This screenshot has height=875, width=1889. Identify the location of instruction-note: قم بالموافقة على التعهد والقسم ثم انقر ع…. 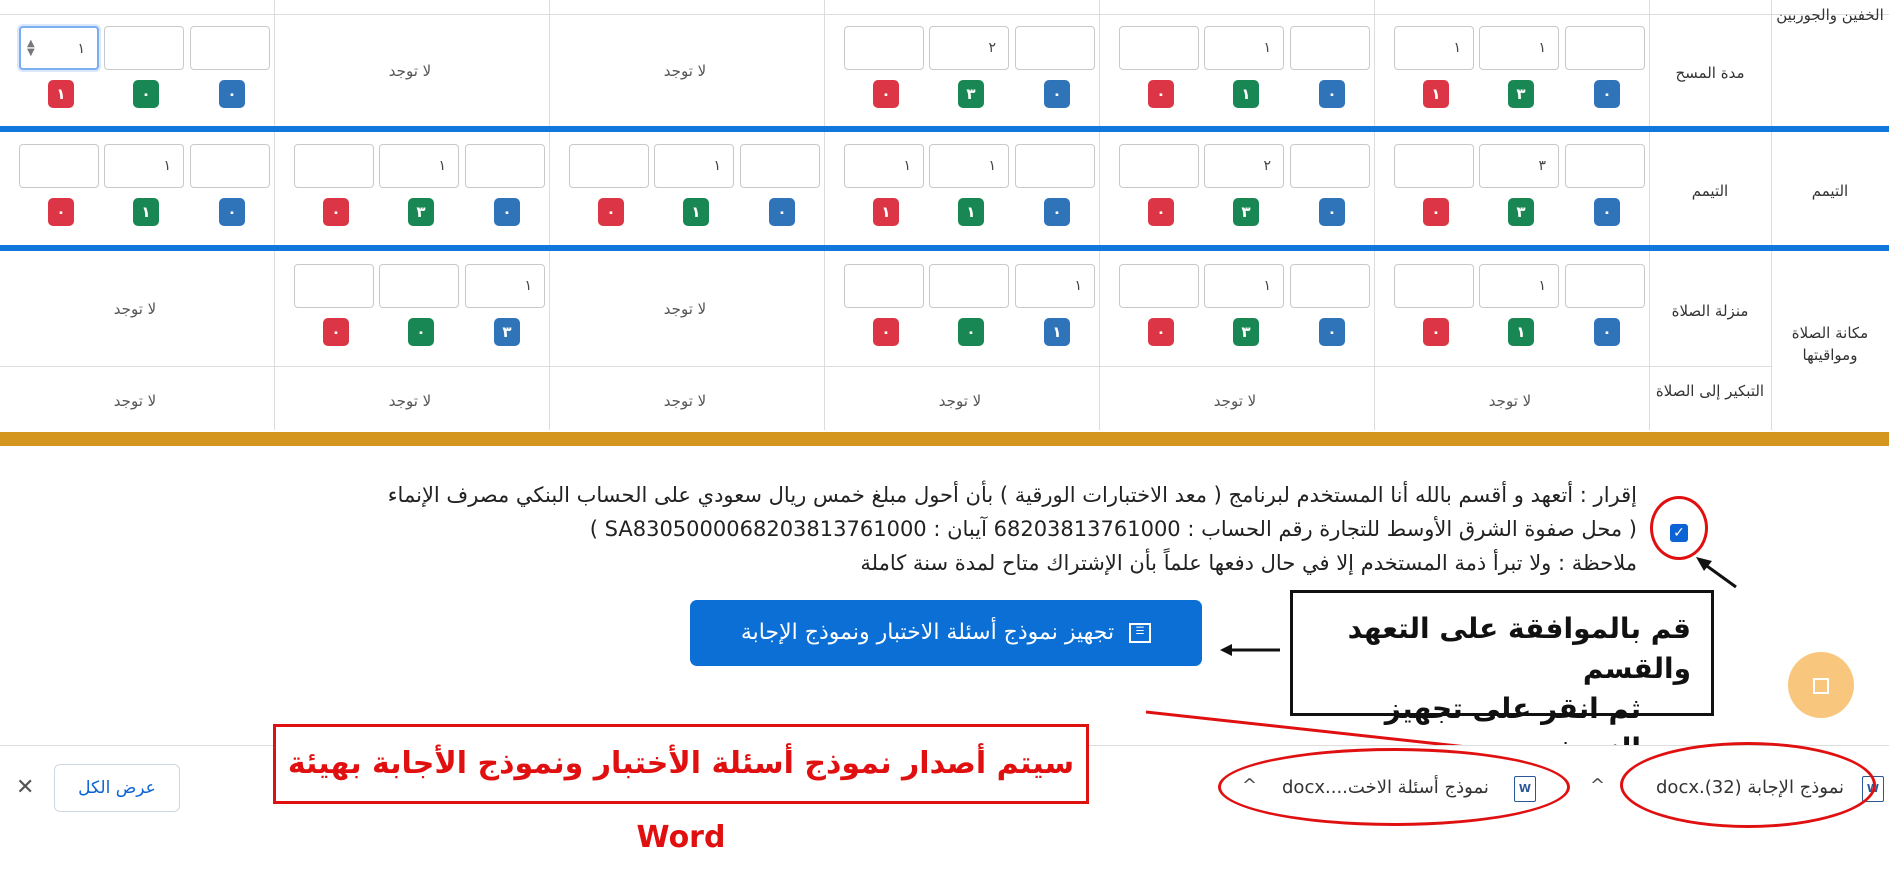
(1502, 677).